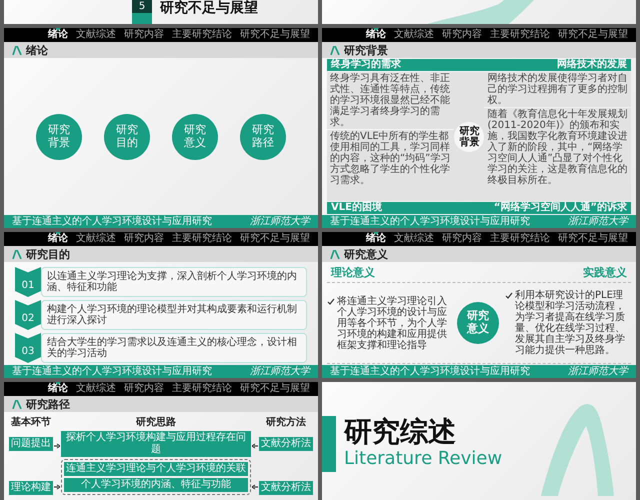 This screenshot has width=640, height=500. I want to click on section-heading: 终身学习的需求, so click(390, 65).